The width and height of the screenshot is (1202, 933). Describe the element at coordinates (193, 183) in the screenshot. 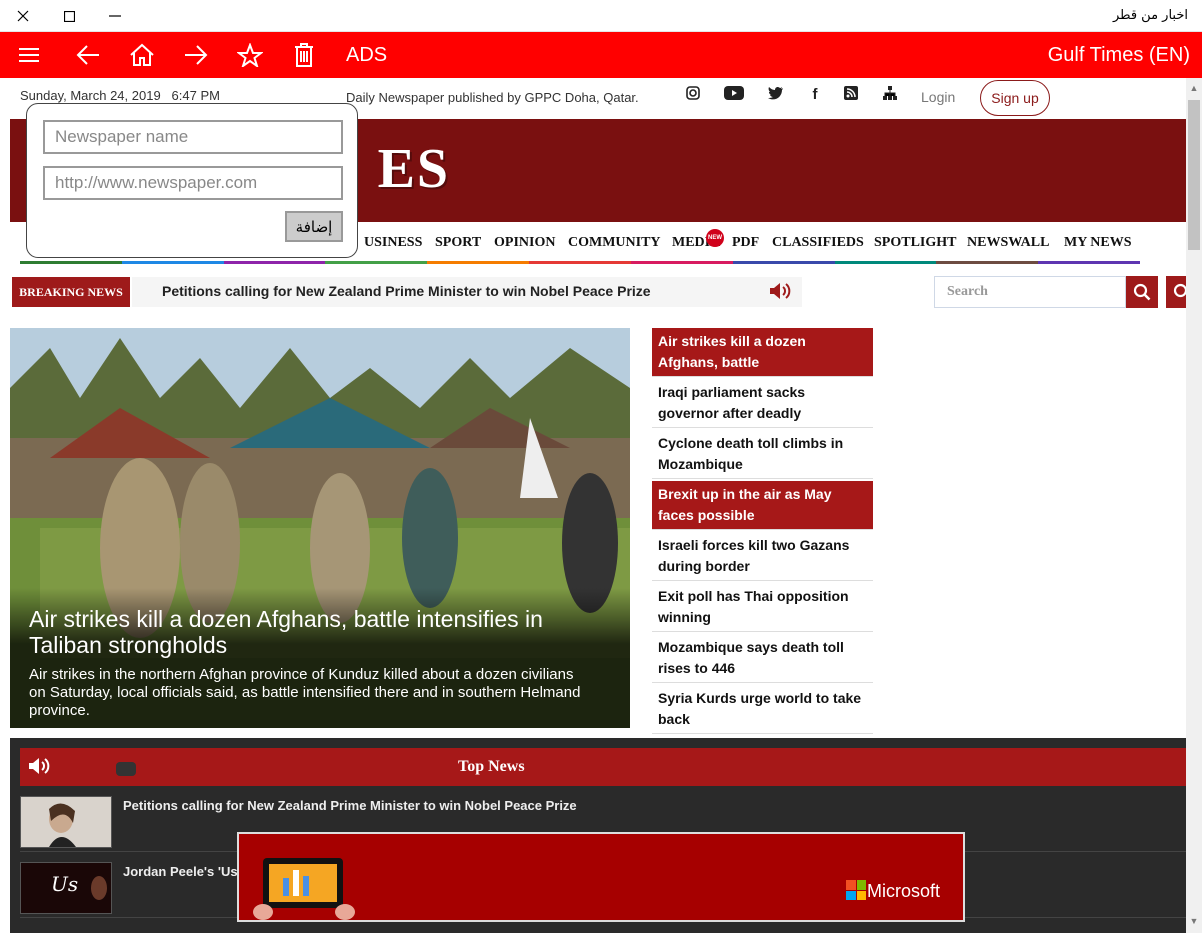

I see `newspaper-url-input: http://www.newspaper.com` at that location.